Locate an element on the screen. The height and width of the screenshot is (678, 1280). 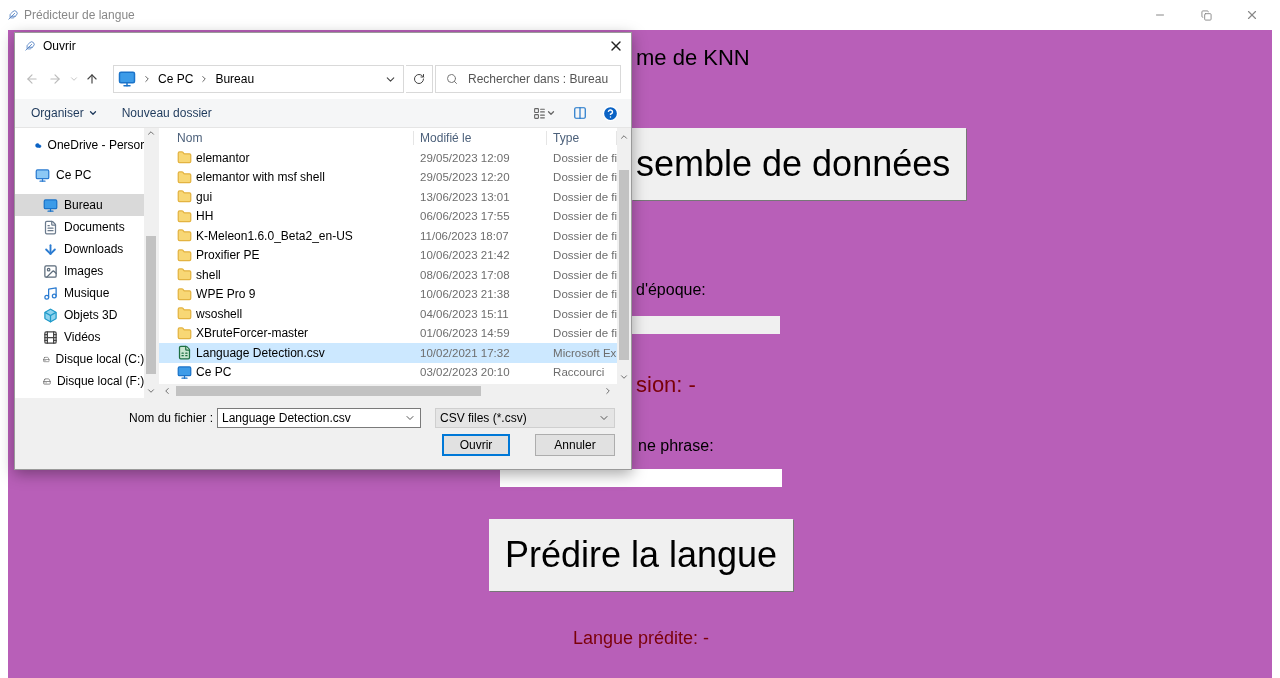
modified-cell-text: 11/06/2023 18:07 is located at coordinates (464, 235).